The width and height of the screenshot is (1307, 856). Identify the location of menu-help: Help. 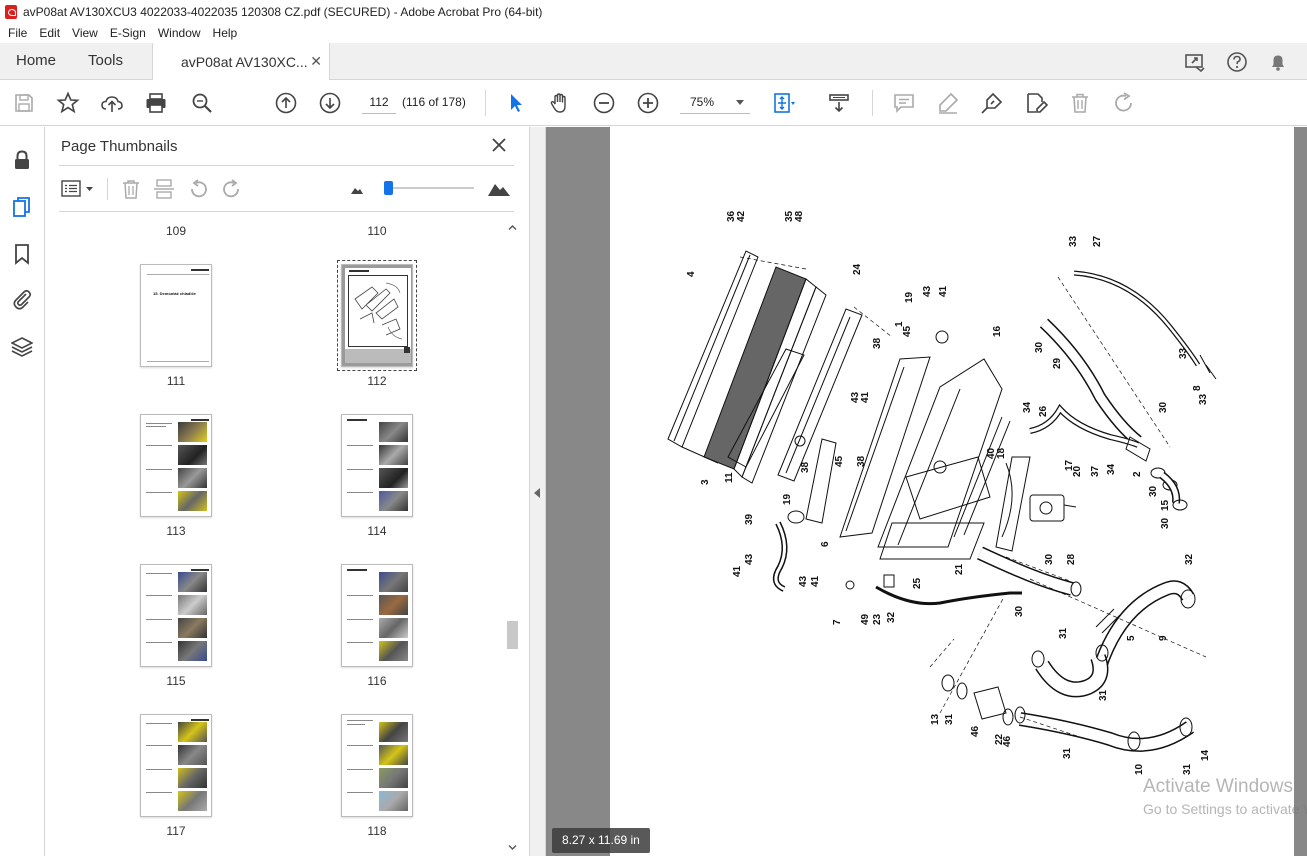
(225, 33).